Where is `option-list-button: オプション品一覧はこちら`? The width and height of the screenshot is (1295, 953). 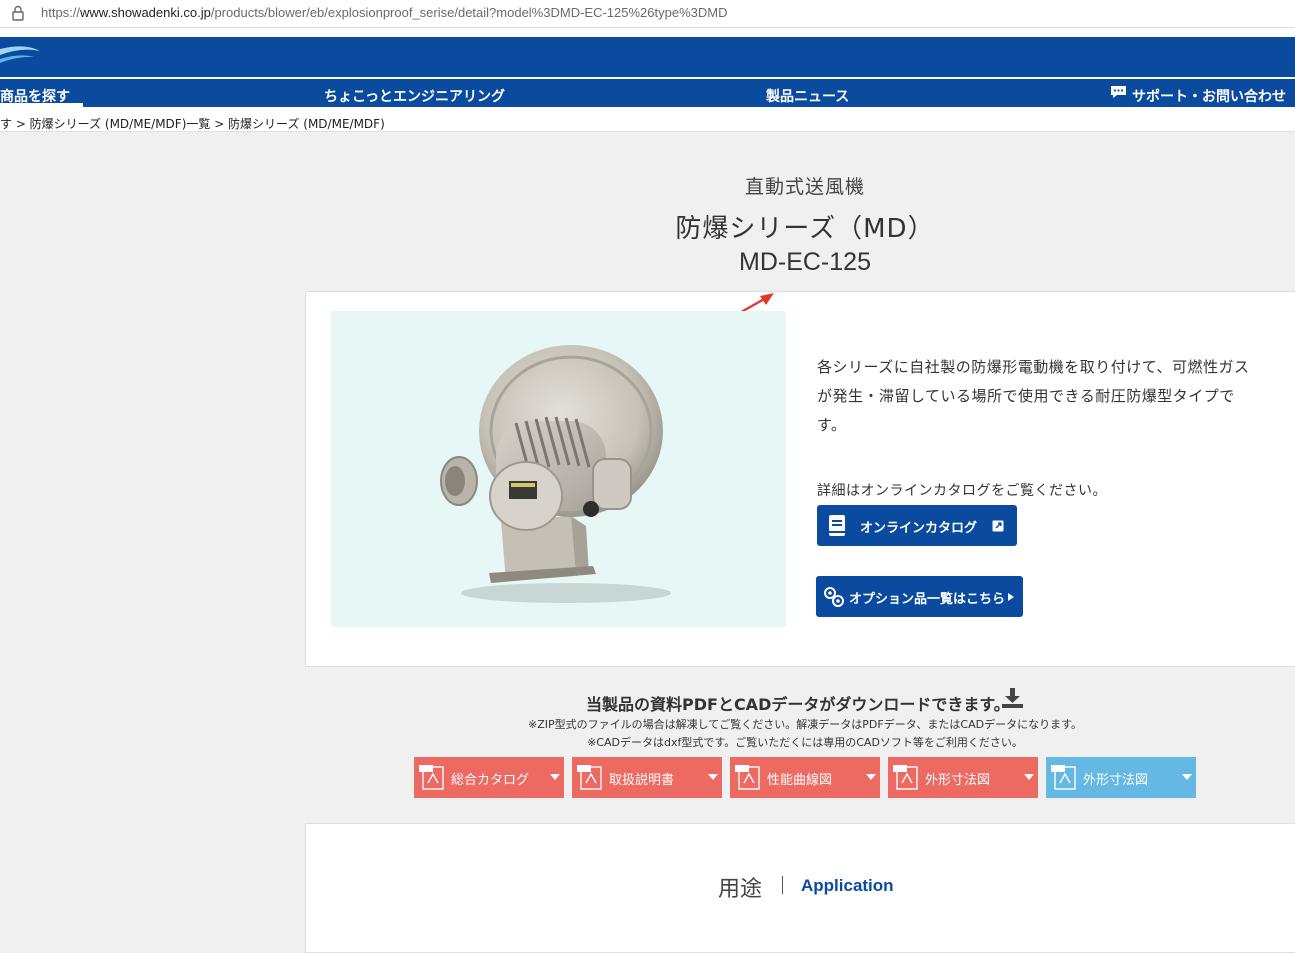 option-list-button: オプション品一覧はこちら is located at coordinates (919, 596).